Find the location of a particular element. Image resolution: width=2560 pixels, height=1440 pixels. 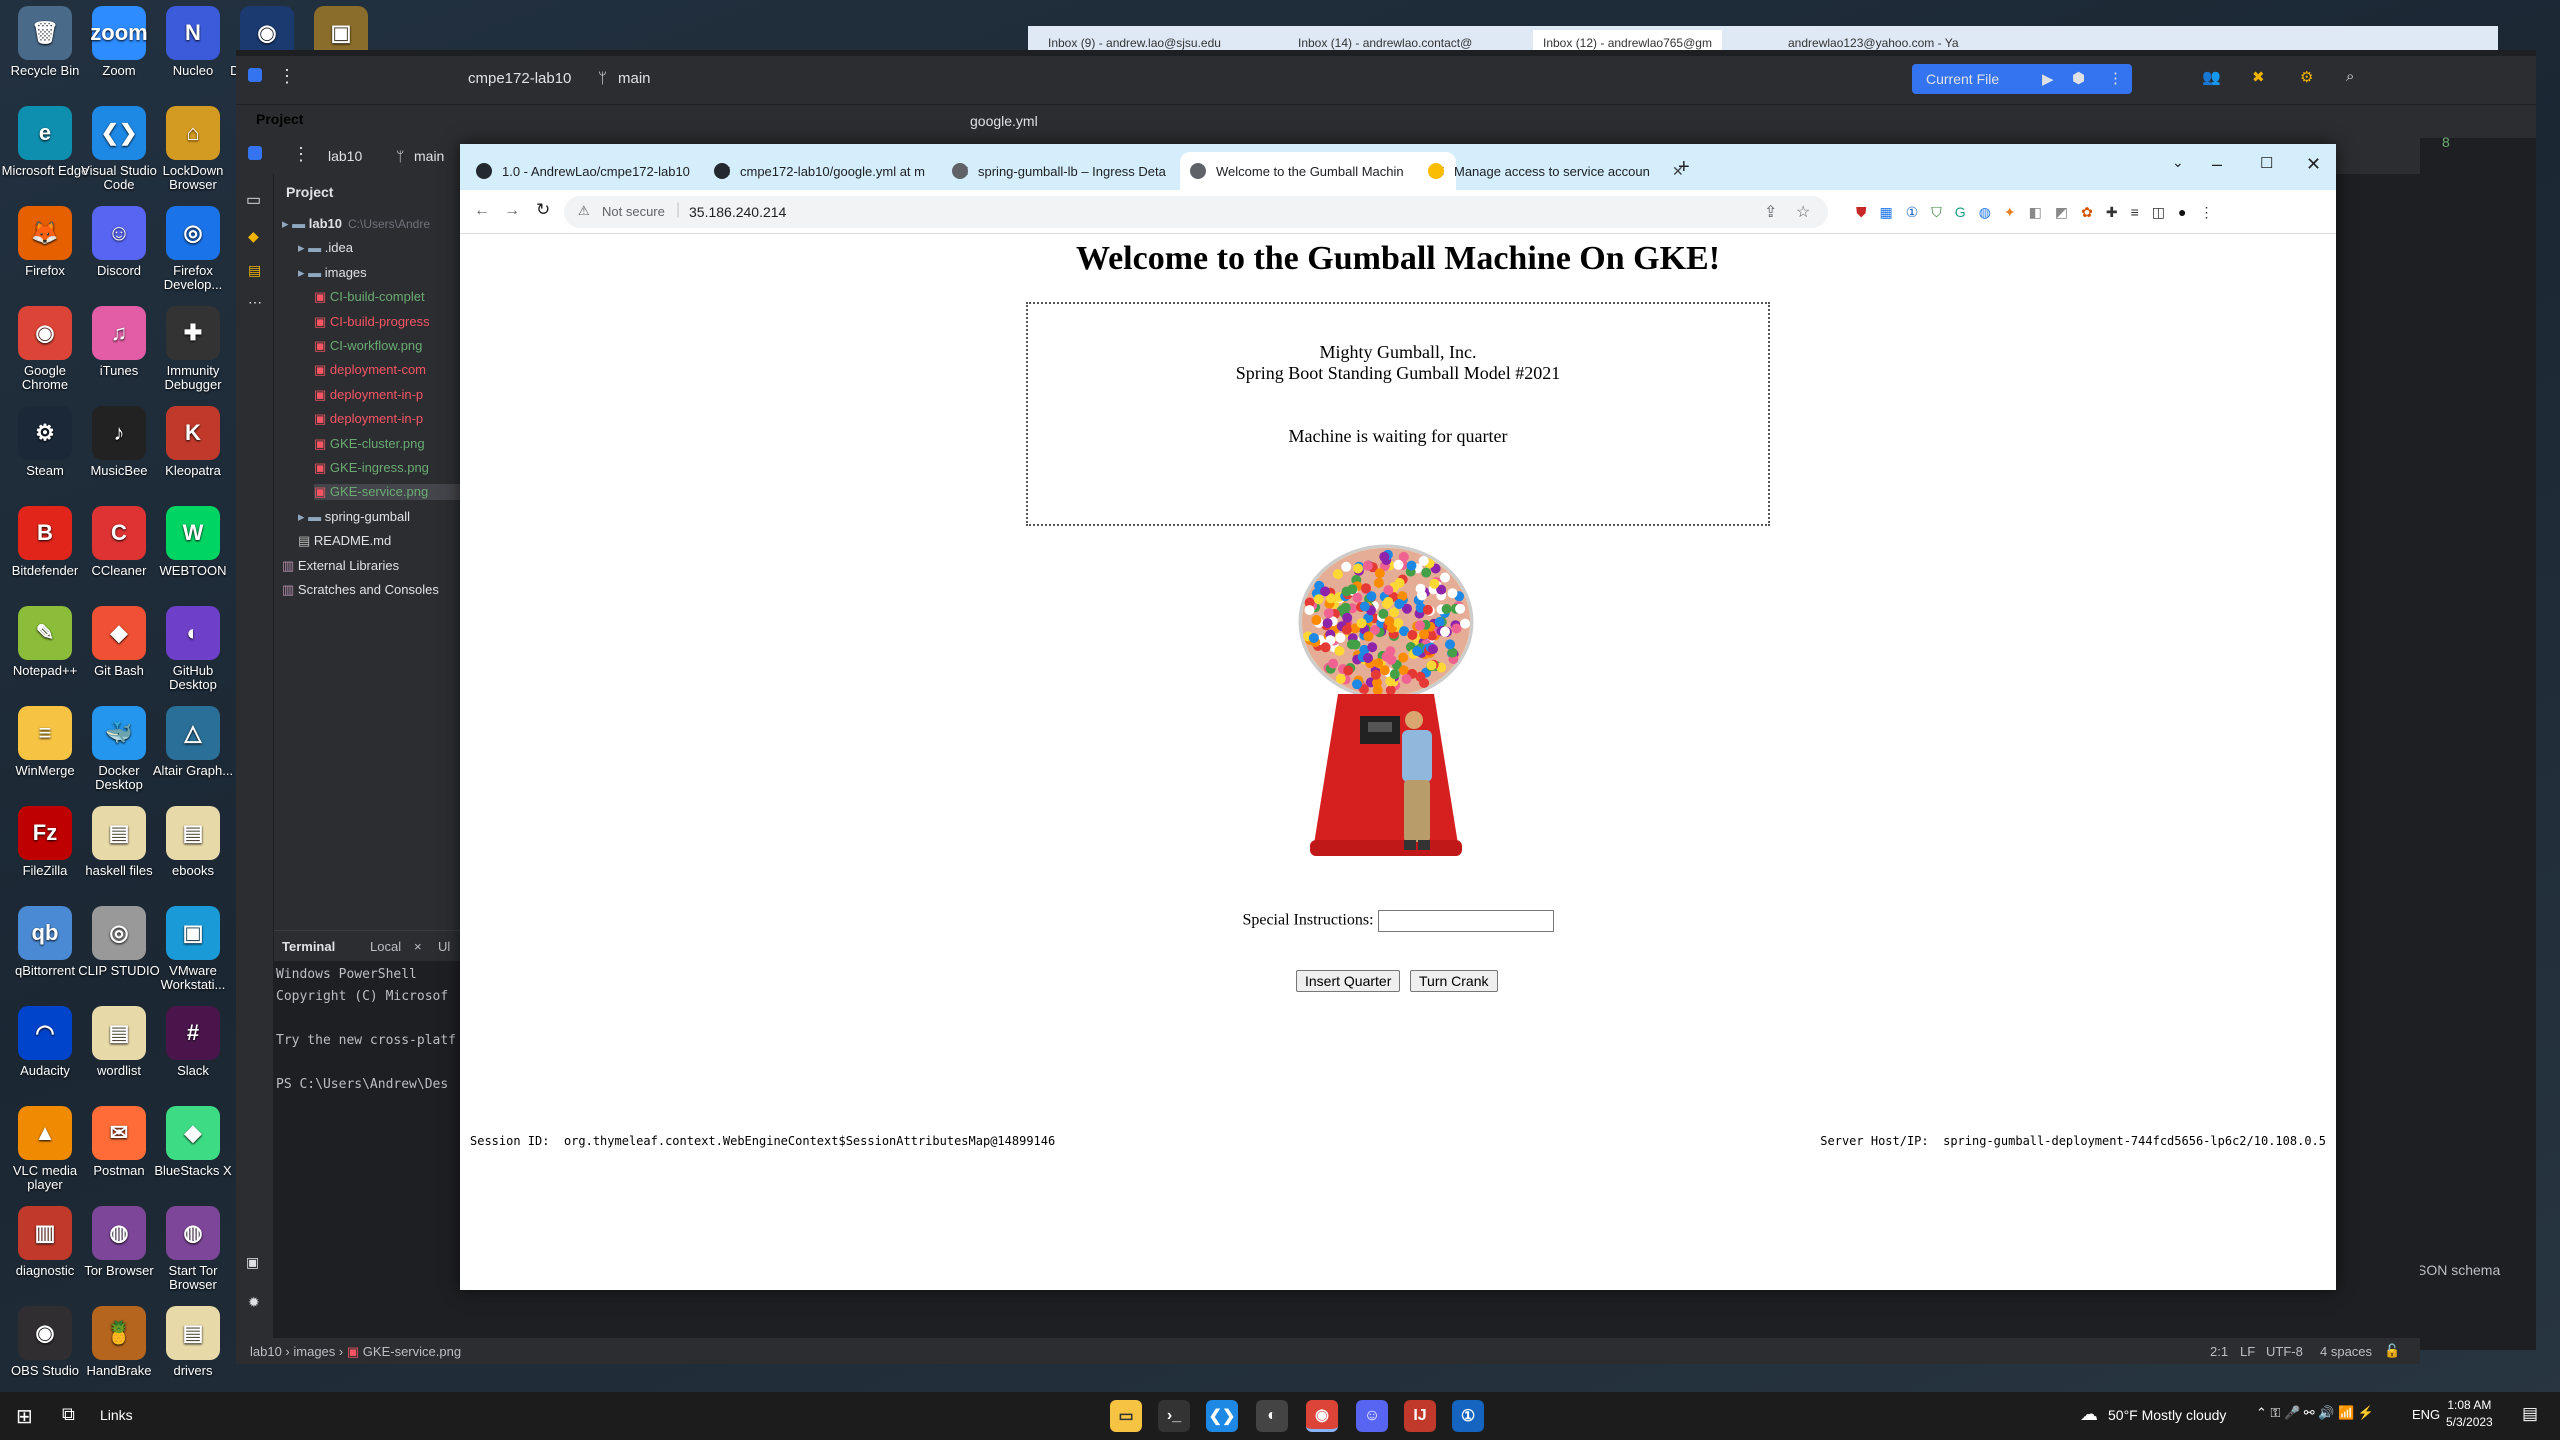

discord-icon: ☺ is located at coordinates (1372, 1416).